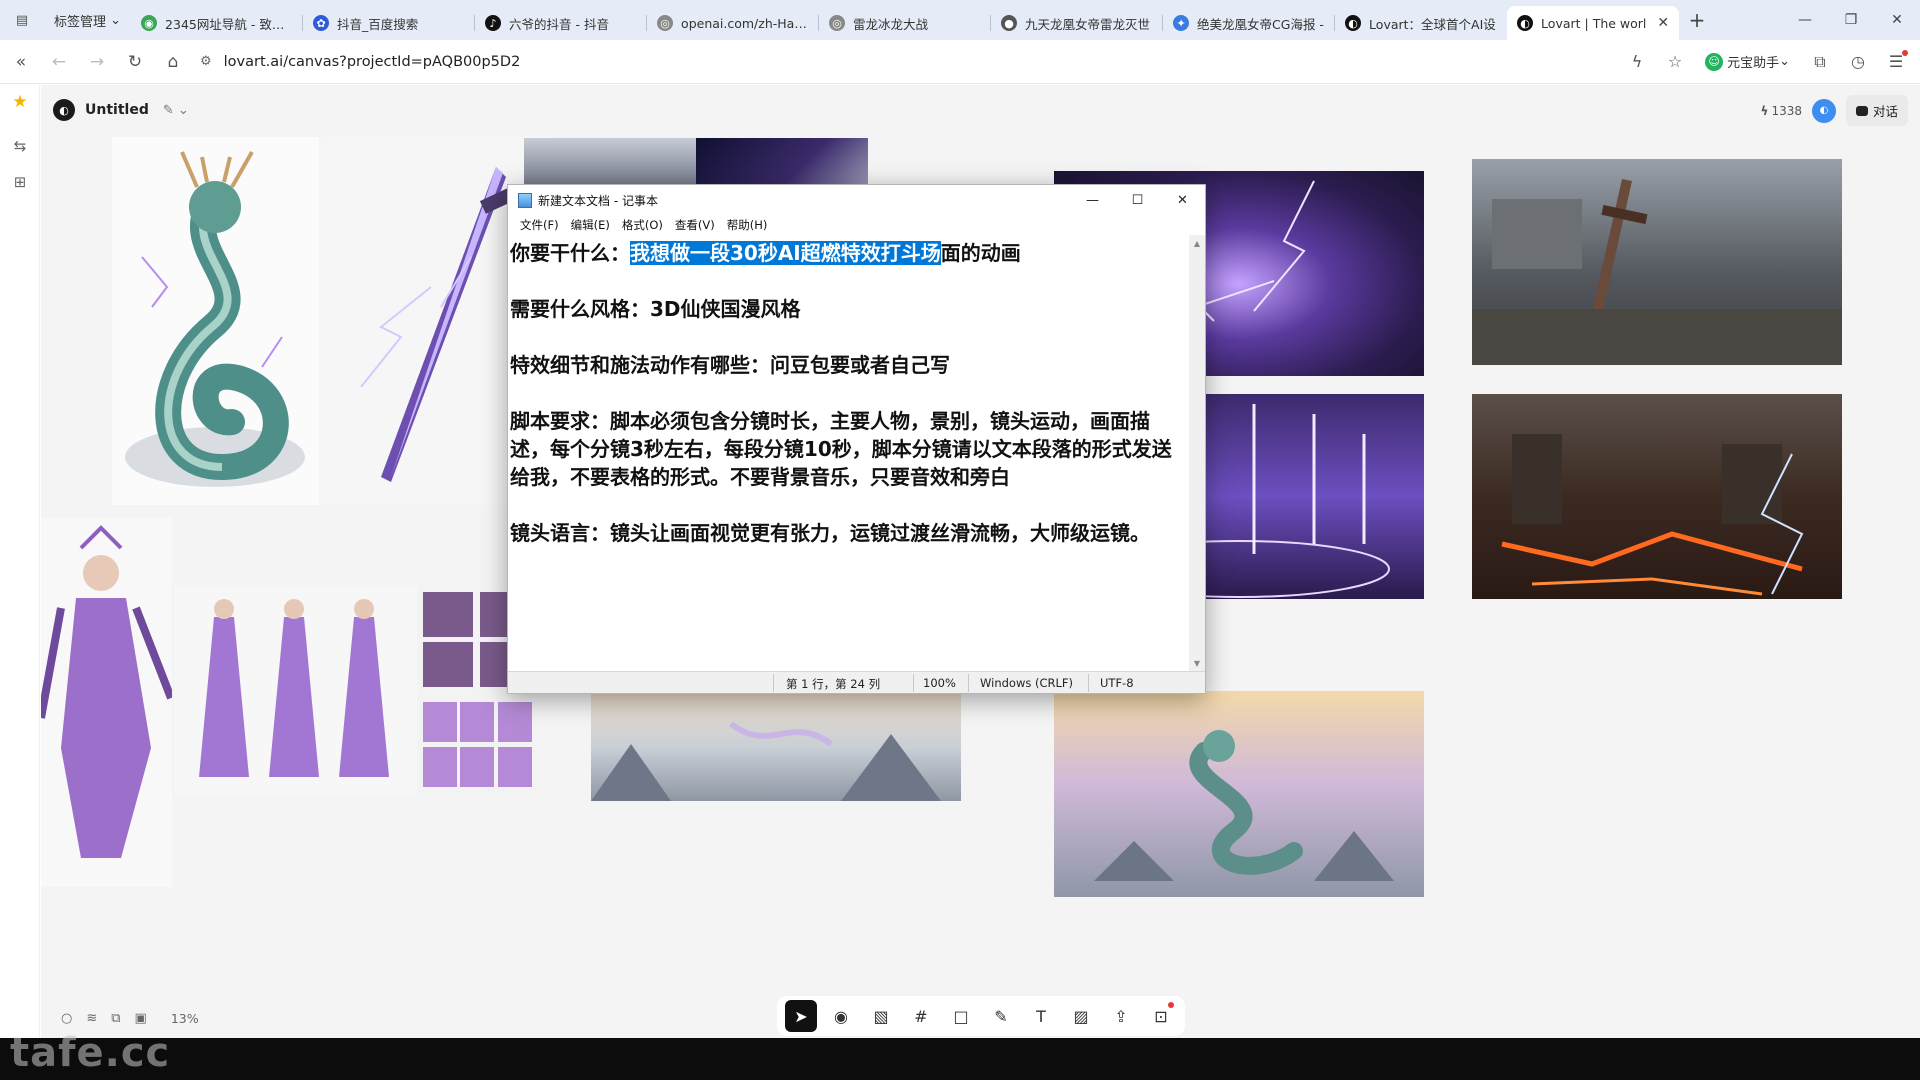 This screenshot has height=1080, width=1920. Describe the element at coordinates (539, 225) in the screenshot. I see `menu-file: 文件(F)` at that location.